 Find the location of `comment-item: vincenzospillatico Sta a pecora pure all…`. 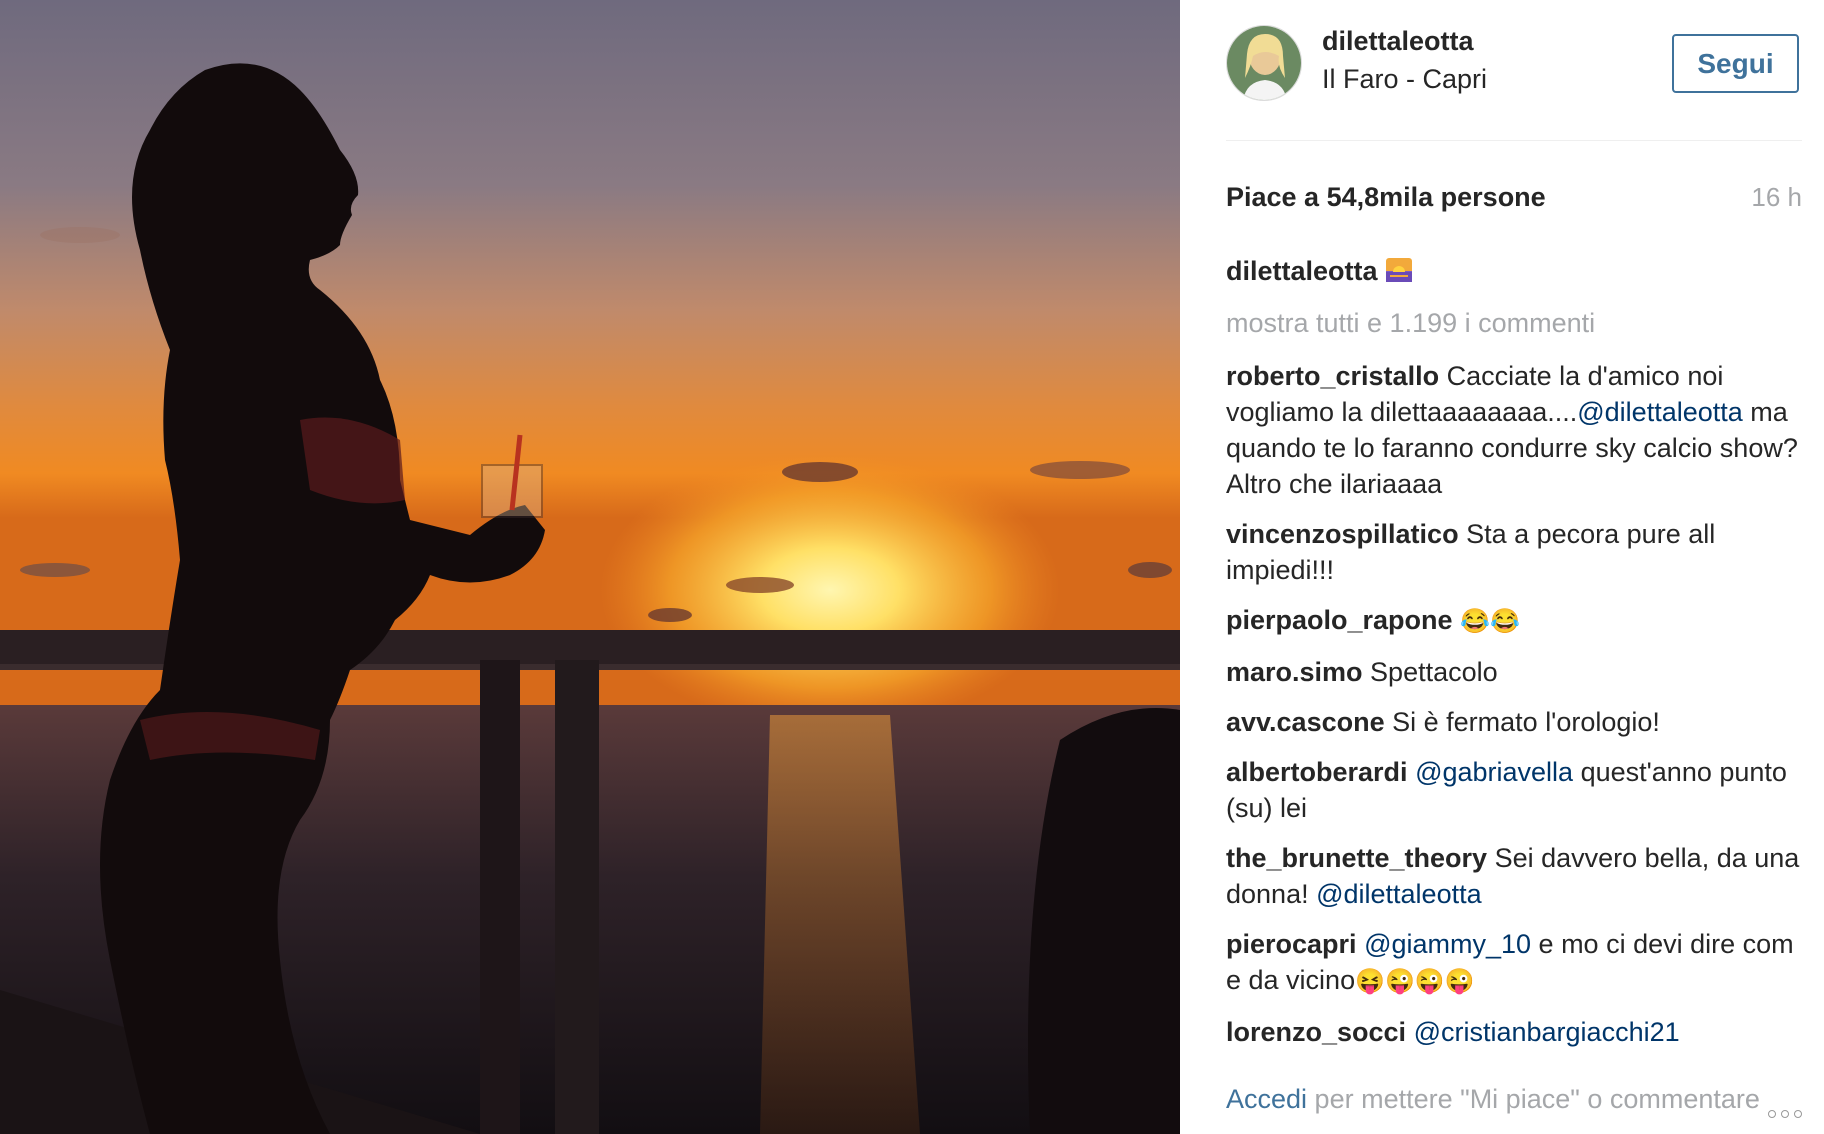

comment-item: vincenzospillatico Sta a pecora pure all… is located at coordinates (1514, 552).